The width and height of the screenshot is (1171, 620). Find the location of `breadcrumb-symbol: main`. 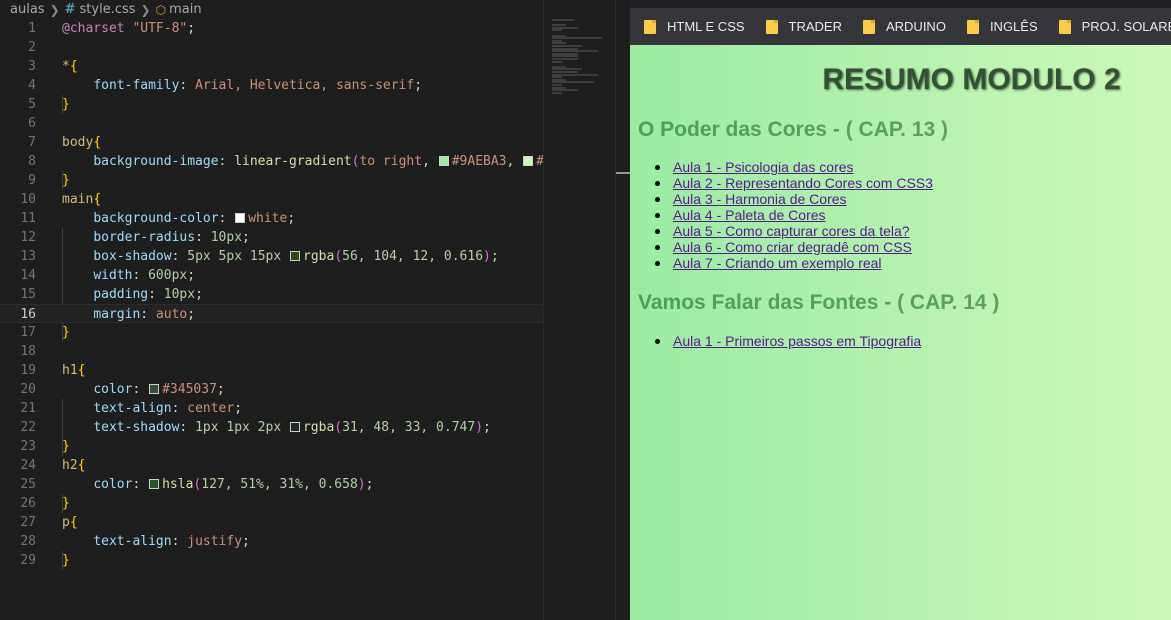

breadcrumb-symbol: main is located at coordinates (185, 9).